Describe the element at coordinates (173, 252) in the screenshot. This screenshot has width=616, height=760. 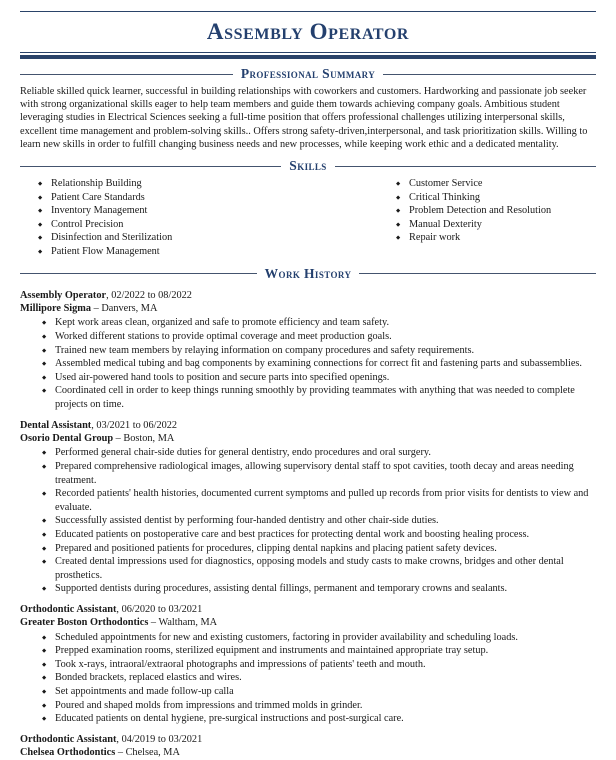
I see `list-item: Patient Flow Management` at that location.